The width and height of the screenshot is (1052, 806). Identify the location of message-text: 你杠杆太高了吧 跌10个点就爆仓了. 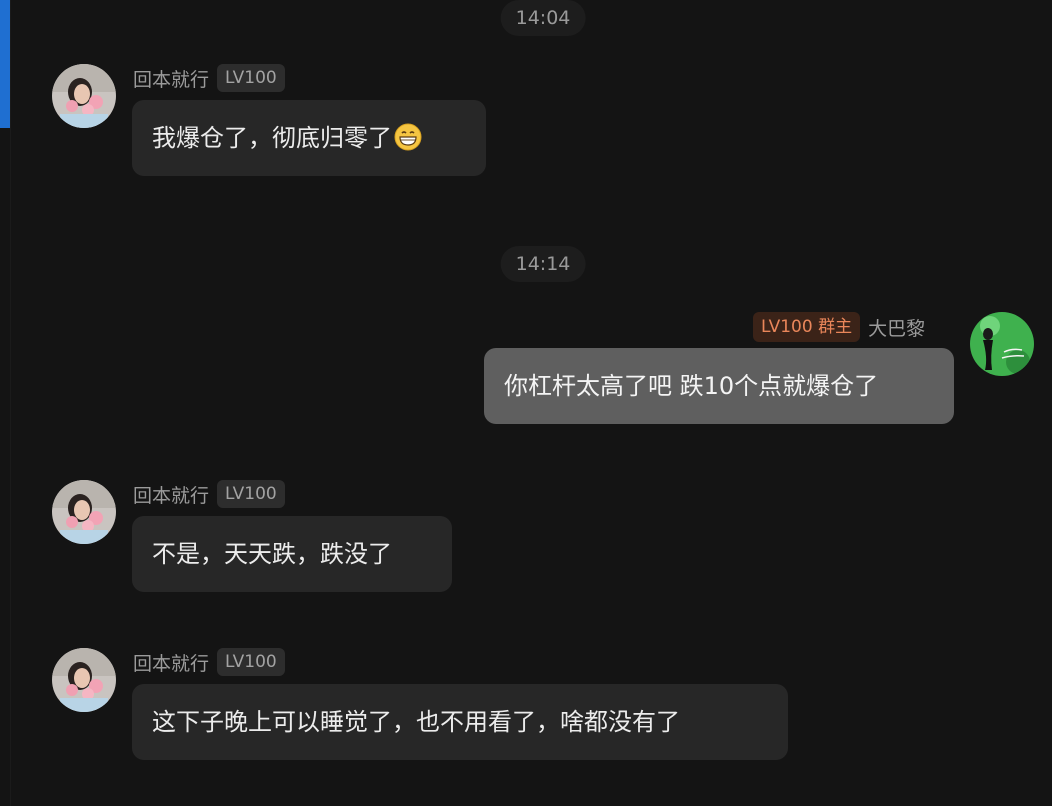
(691, 386).